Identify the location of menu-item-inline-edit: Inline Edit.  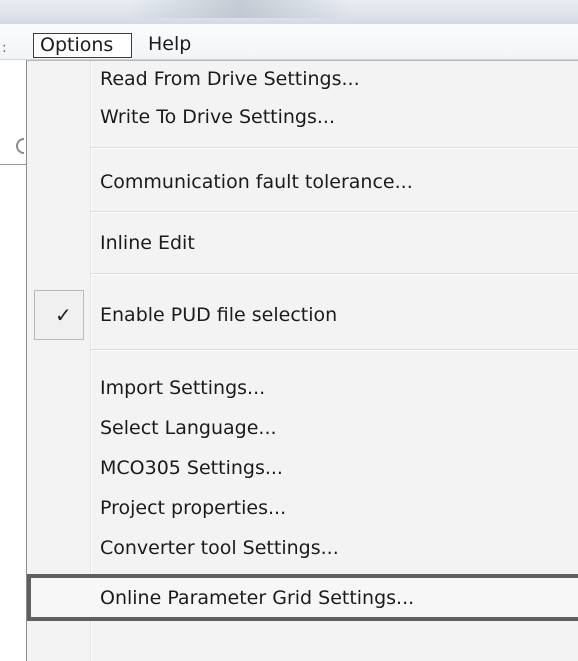
(302, 244).